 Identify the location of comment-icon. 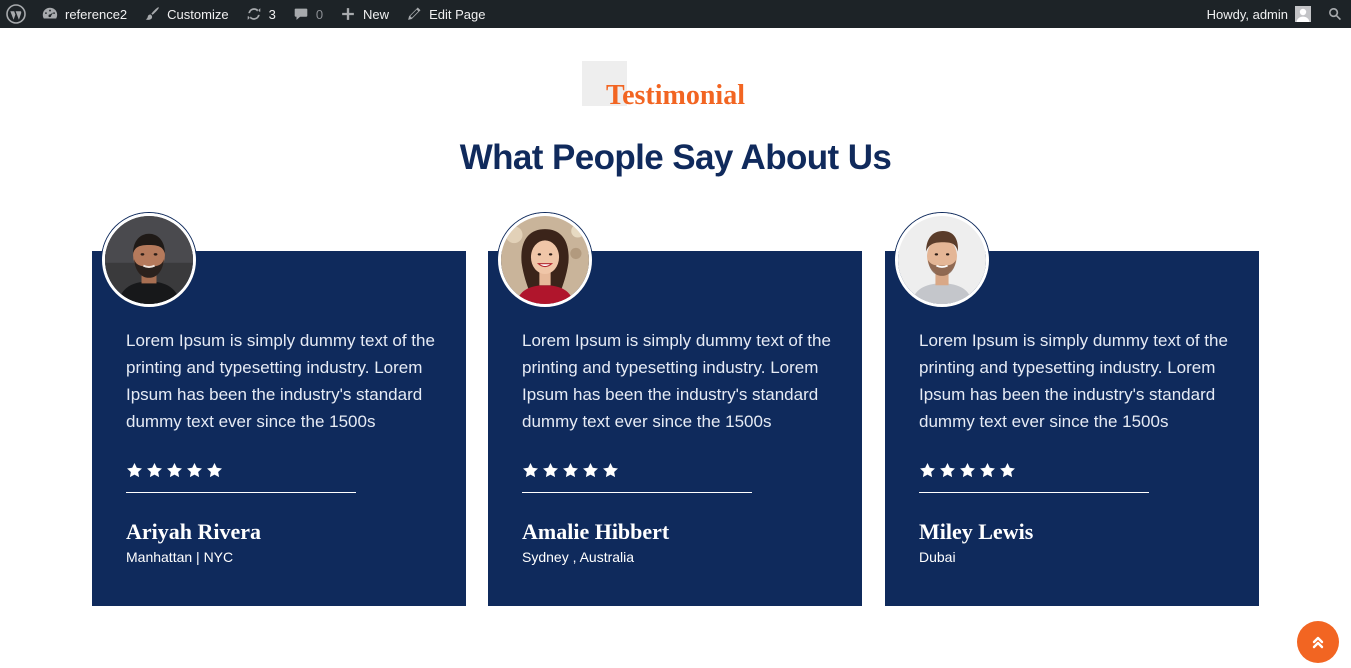
(301, 14).